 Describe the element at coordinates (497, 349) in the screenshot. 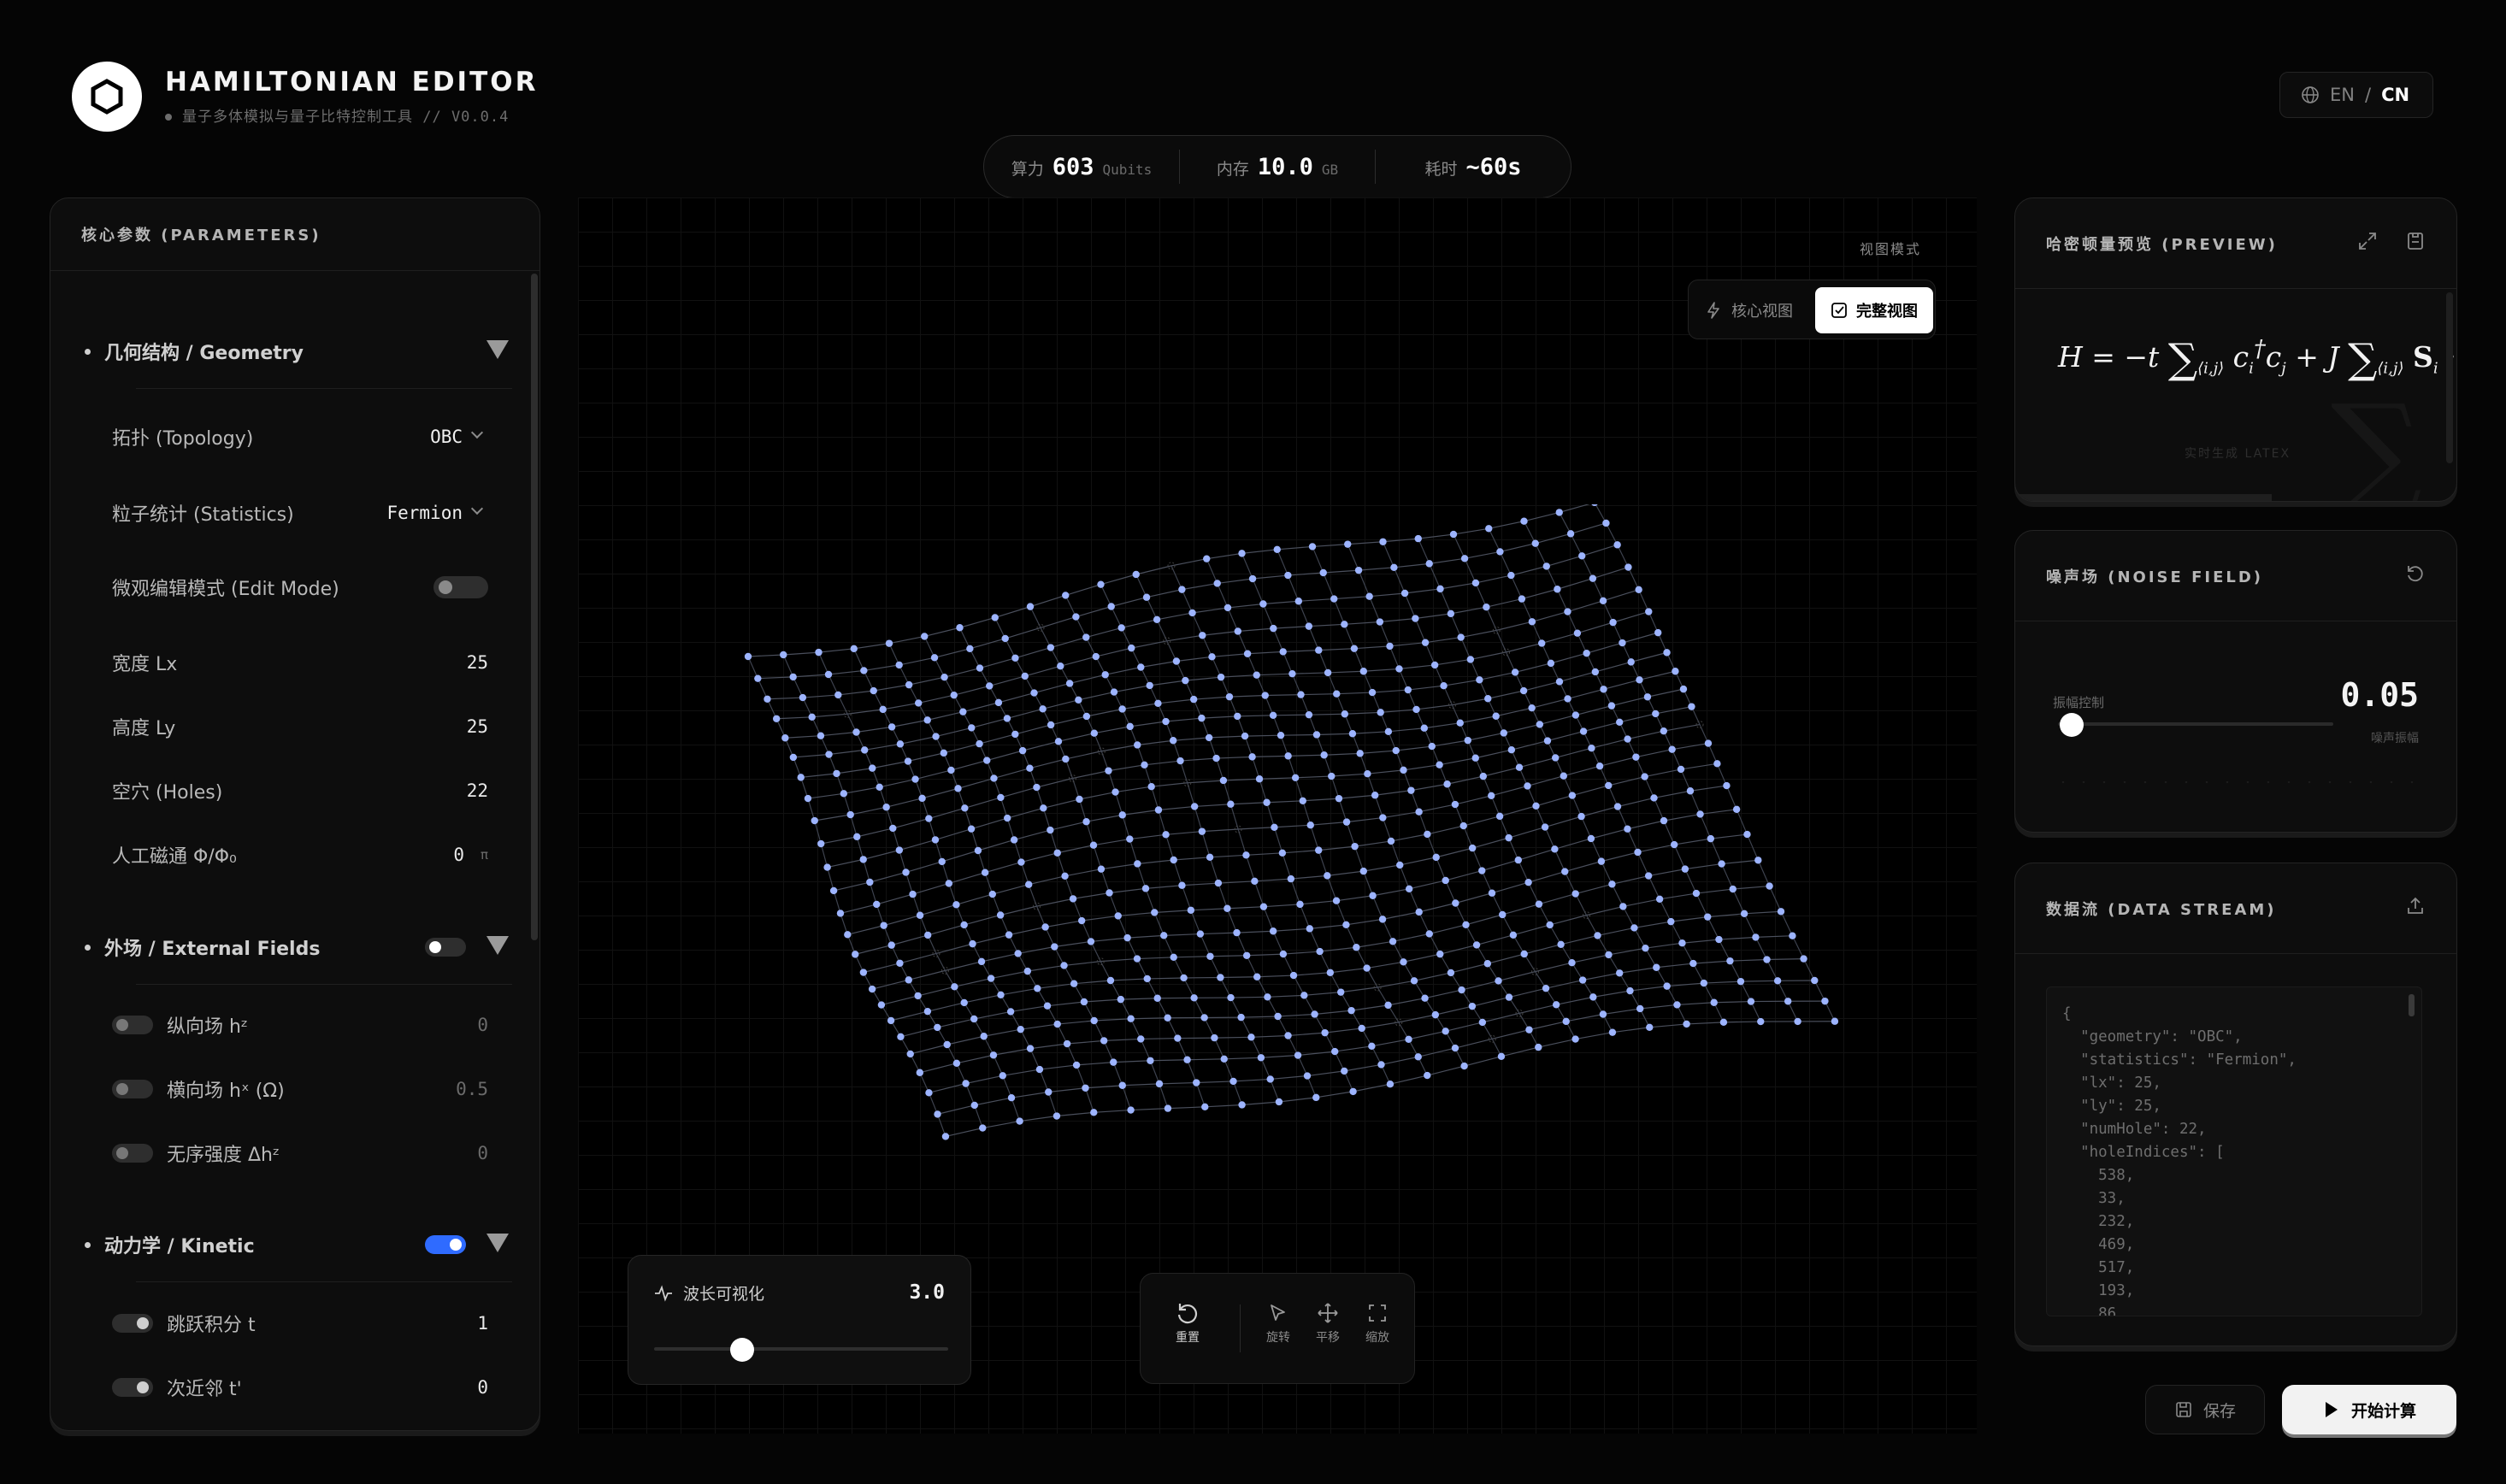

I see `chevron-down-icon` at that location.